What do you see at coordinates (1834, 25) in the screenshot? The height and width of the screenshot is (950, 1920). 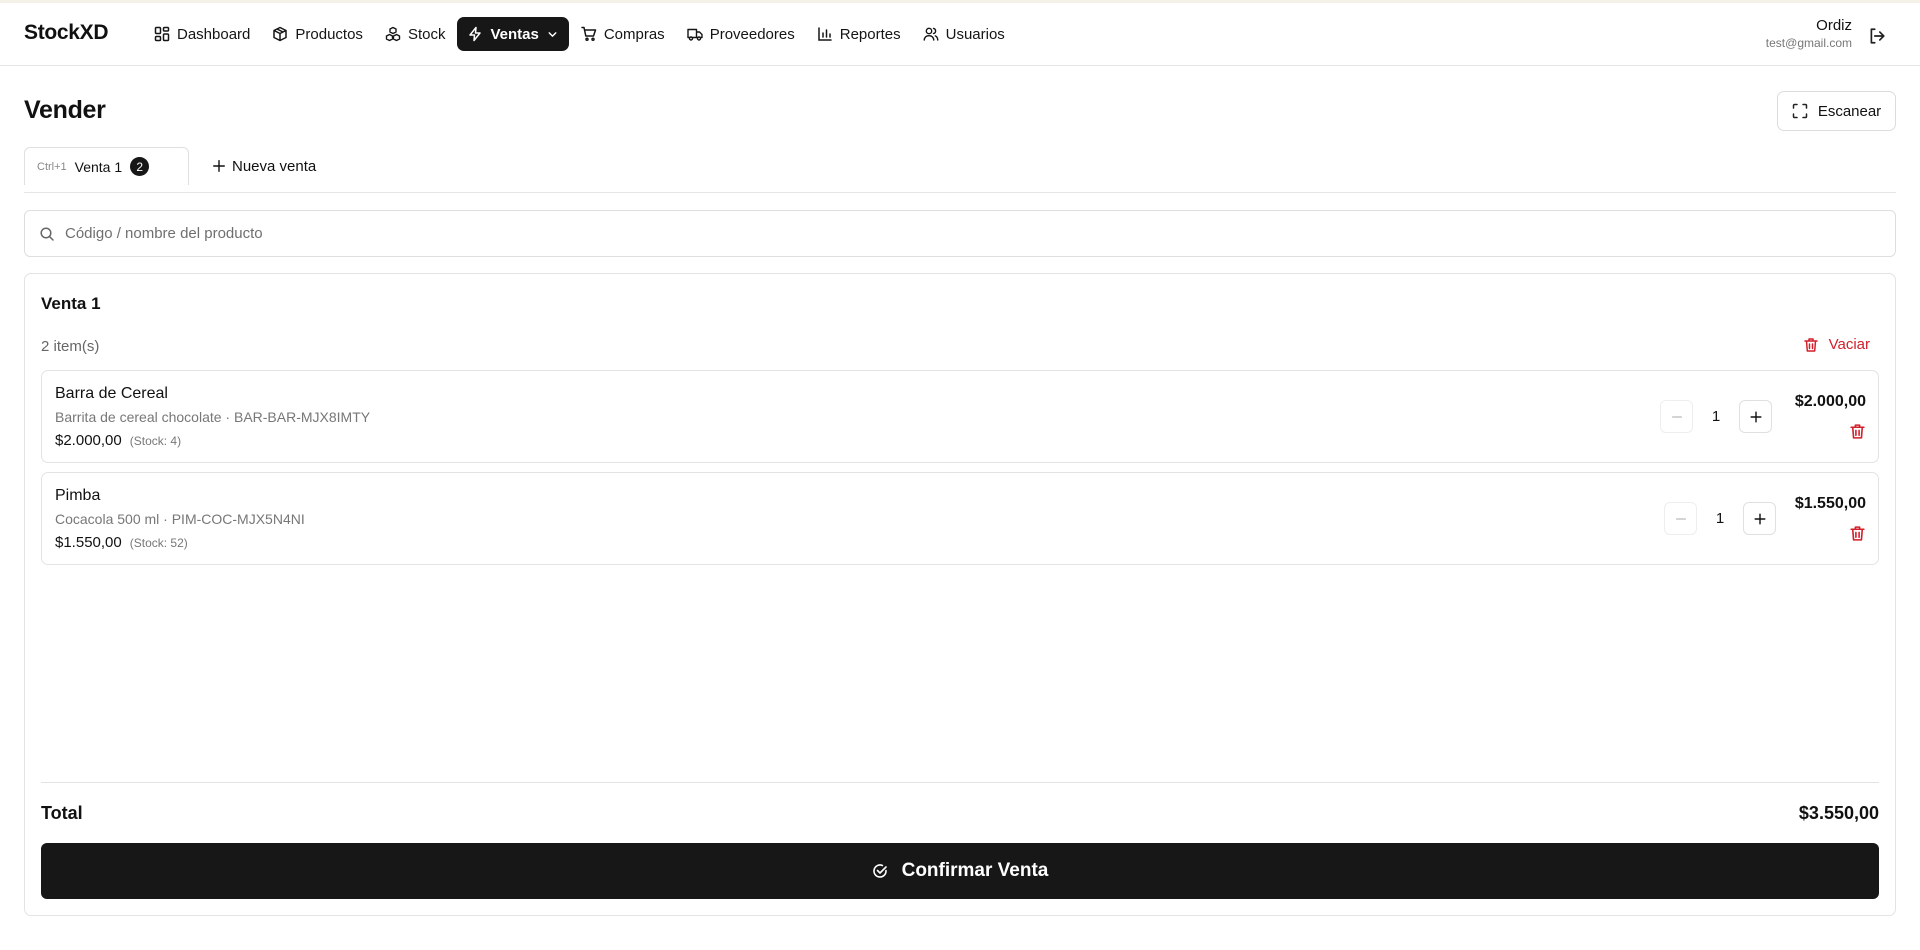 I see `user-name: Ordiz` at bounding box center [1834, 25].